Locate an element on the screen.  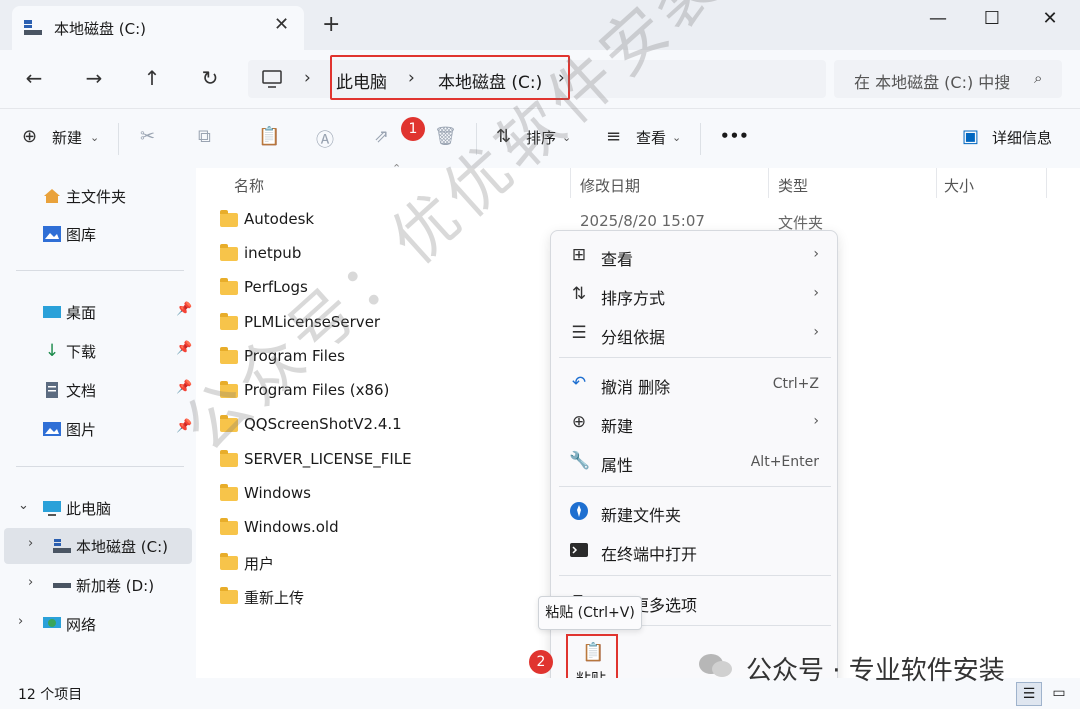
more-options-button: ••• is located at coordinates (734, 136).